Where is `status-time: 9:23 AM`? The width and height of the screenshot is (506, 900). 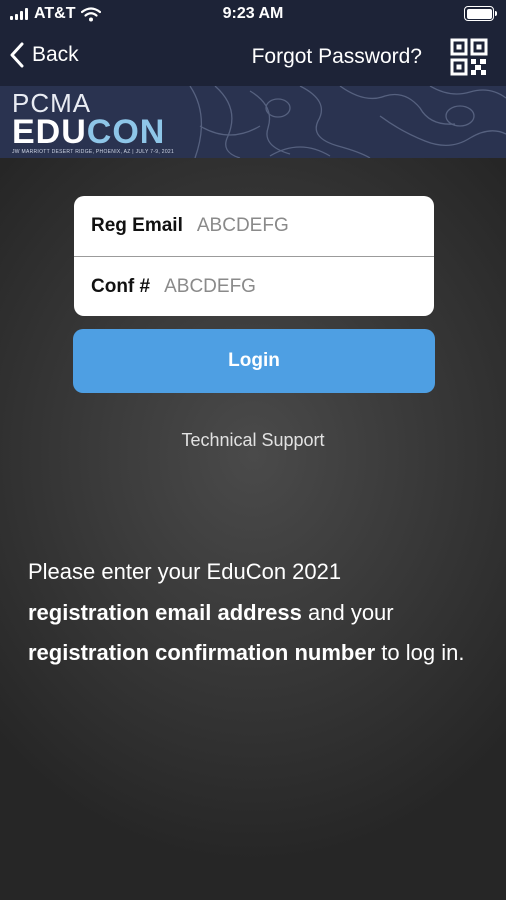 status-time: 9:23 AM is located at coordinates (253, 13).